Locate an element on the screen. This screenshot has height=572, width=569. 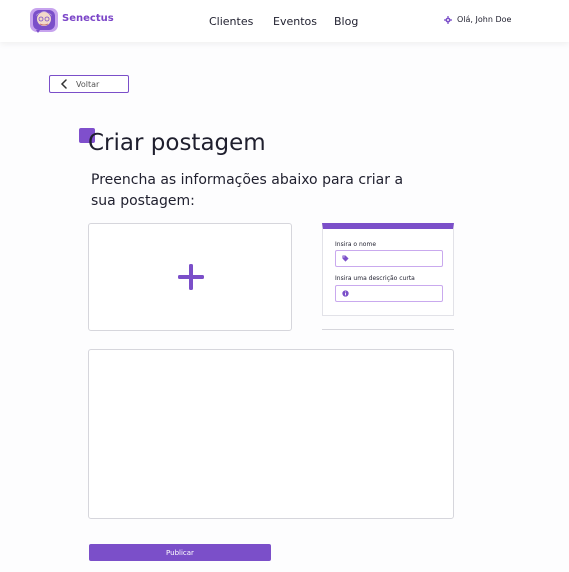
publish-button: Publicar is located at coordinates (180, 552).